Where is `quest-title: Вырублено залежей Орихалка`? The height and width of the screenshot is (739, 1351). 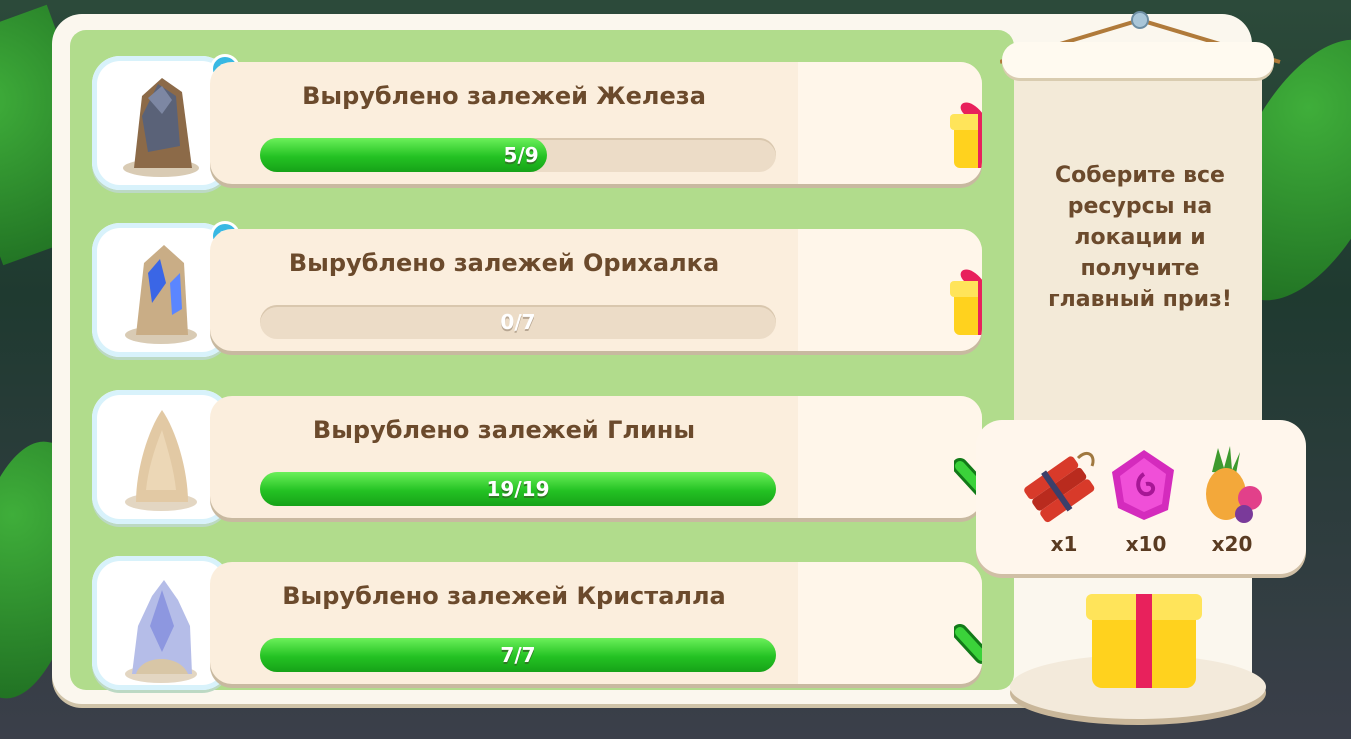 quest-title: Вырублено залежей Орихалка is located at coordinates (504, 263).